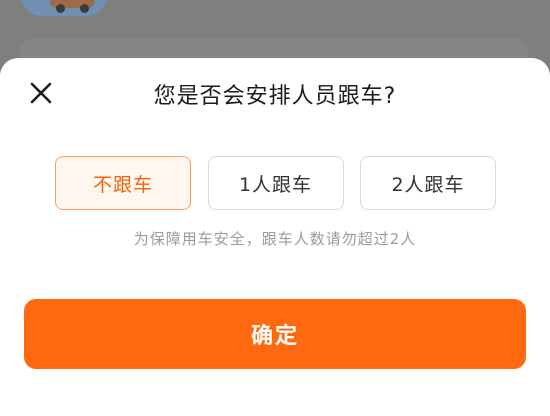  I want to click on option-one-escort: 1人跟车, so click(275, 183).